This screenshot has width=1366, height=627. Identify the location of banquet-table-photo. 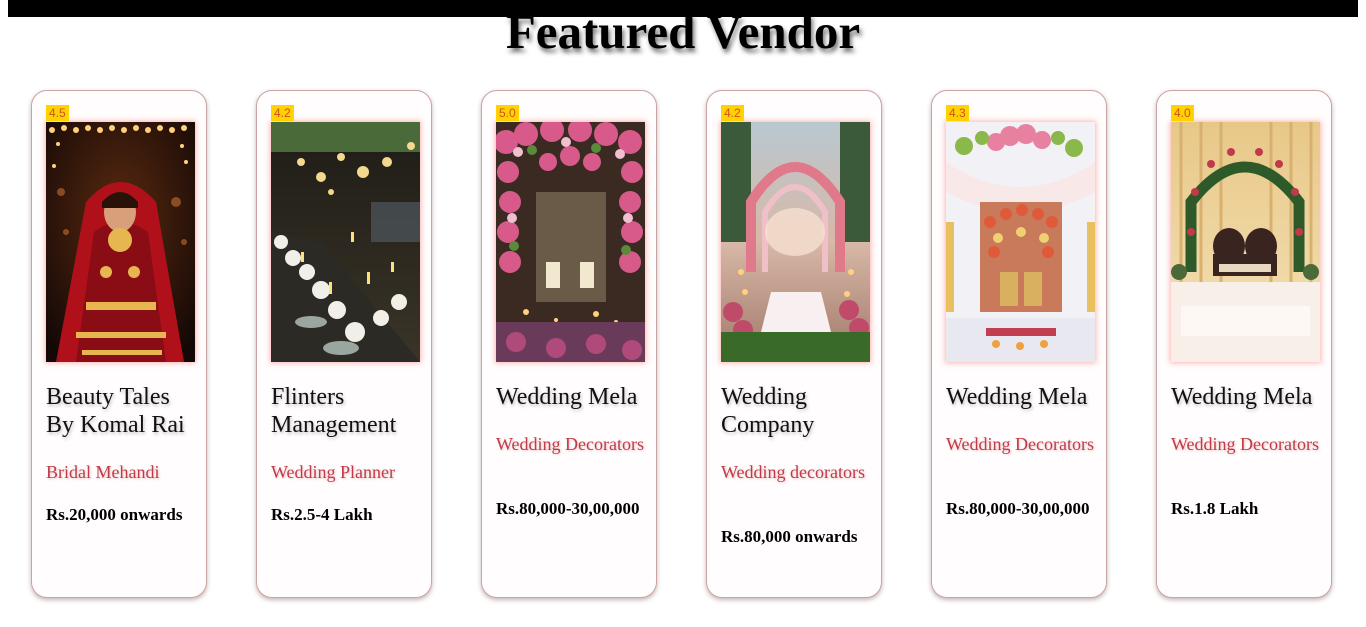
(345, 242).